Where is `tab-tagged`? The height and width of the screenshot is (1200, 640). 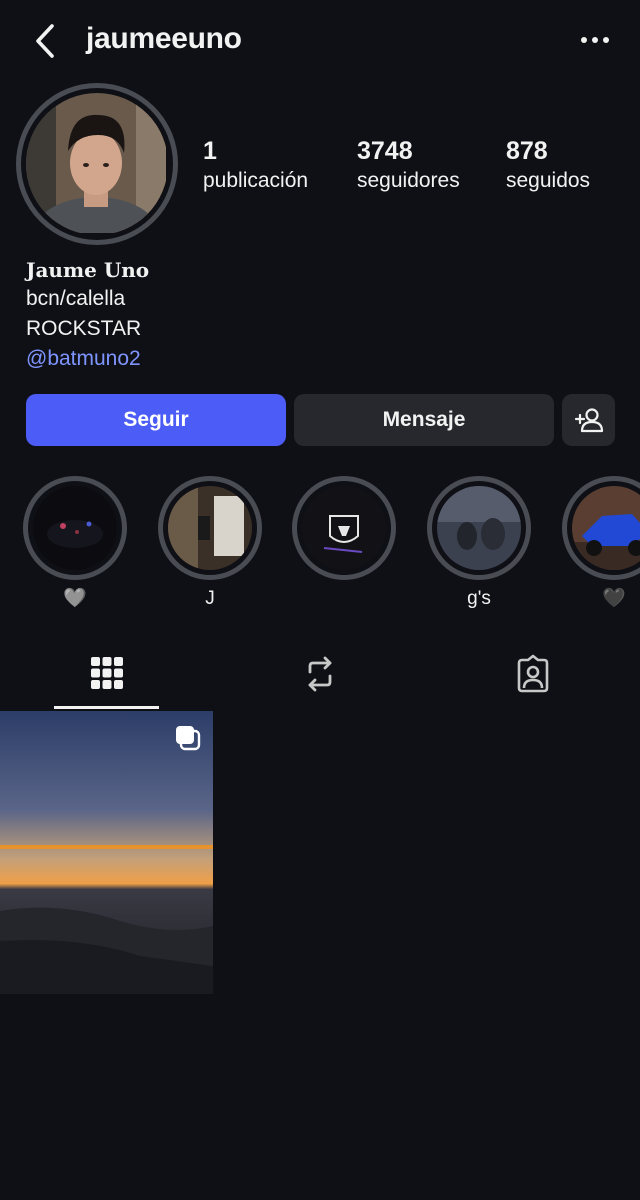 tab-tagged is located at coordinates (532, 675).